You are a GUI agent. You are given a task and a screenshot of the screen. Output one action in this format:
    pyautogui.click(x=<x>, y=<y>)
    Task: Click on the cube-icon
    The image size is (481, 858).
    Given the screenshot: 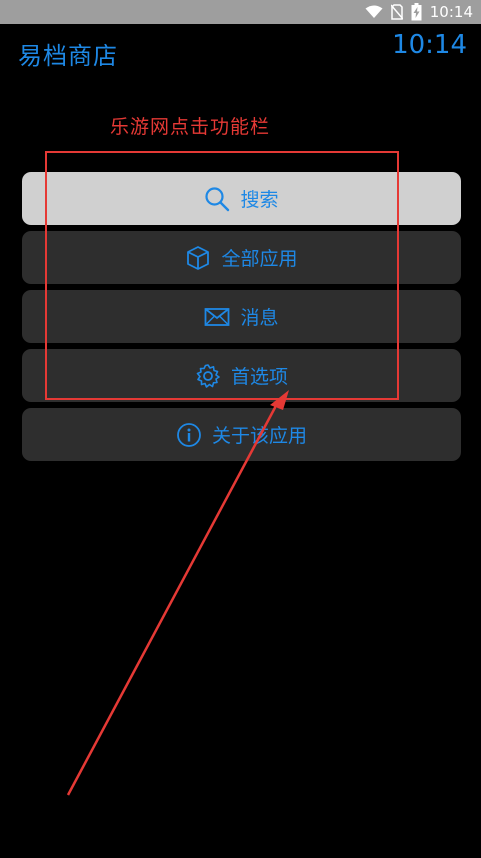 What is the action you would take?
    pyautogui.click(x=198, y=258)
    